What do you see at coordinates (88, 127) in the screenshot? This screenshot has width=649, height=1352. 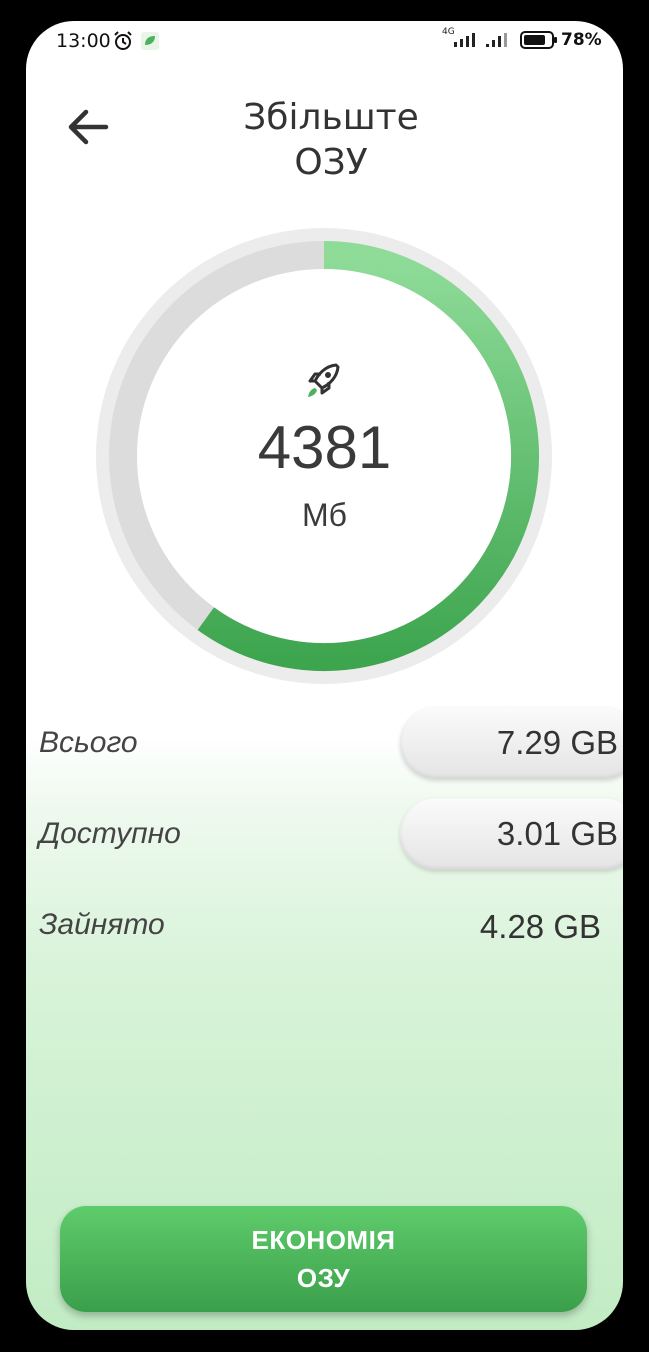 I see `back-arrow-icon` at bounding box center [88, 127].